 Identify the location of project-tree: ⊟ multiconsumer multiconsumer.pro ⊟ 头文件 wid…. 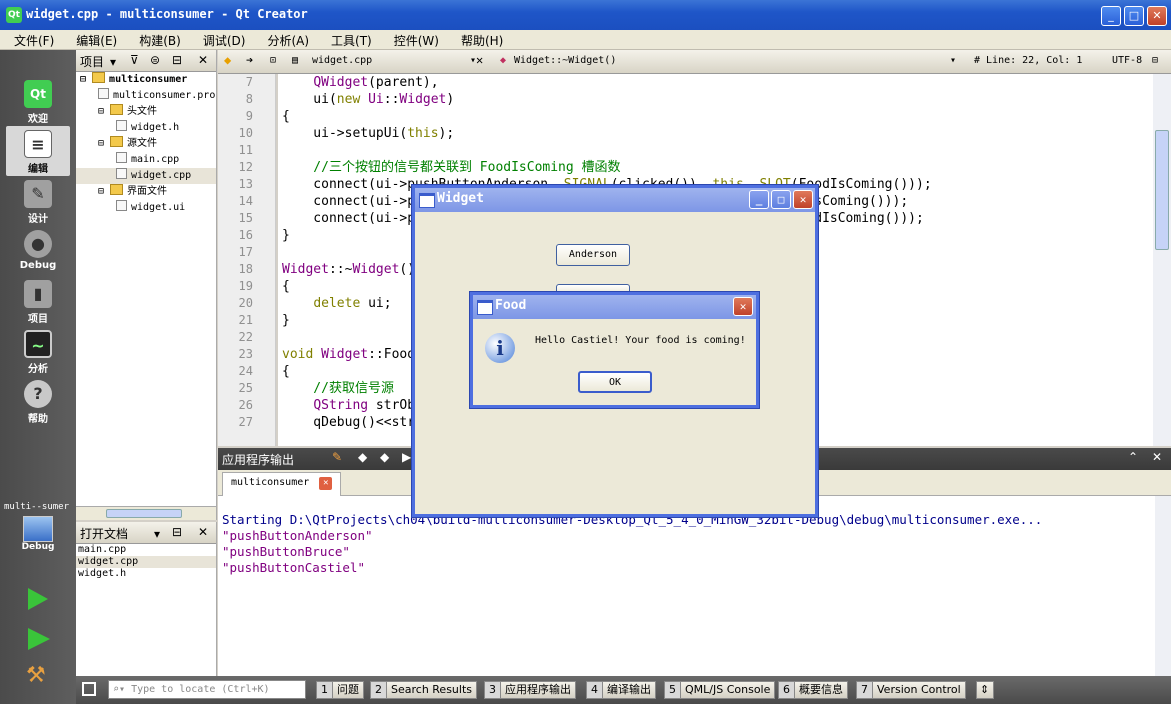
(146, 144).